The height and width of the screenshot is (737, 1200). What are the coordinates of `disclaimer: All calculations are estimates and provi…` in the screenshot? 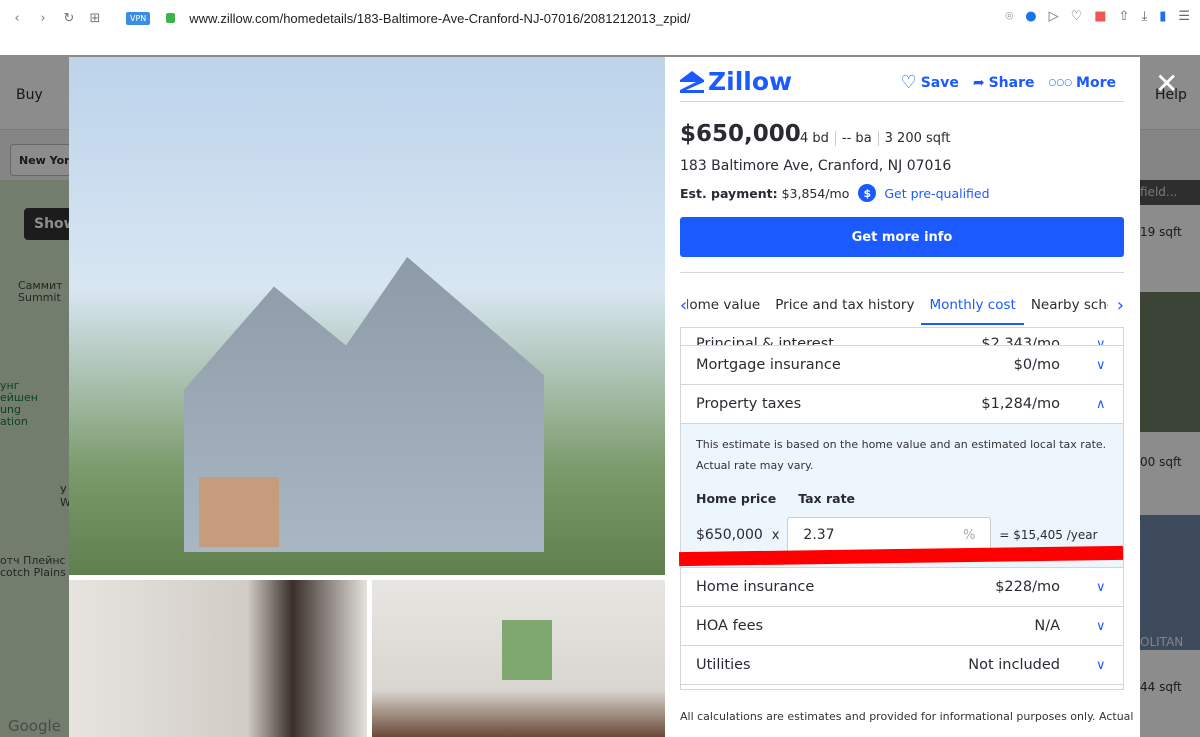 It's located at (907, 716).